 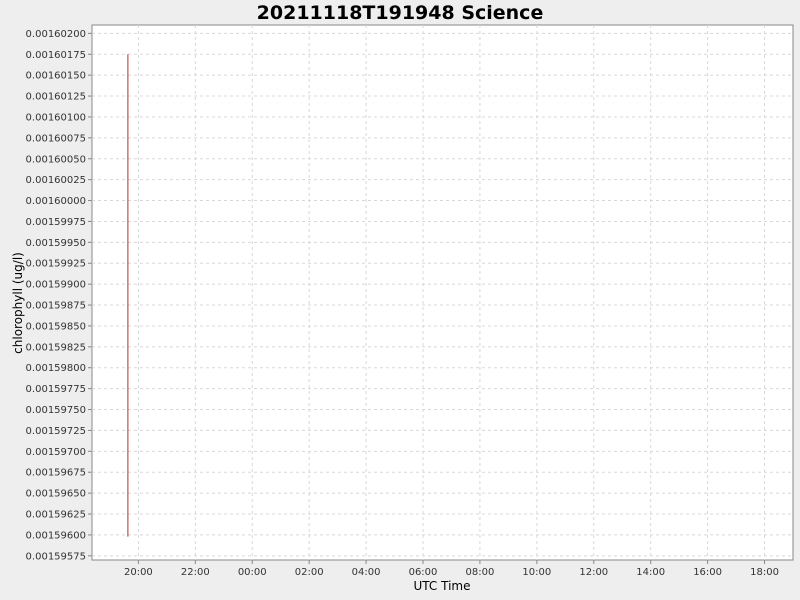 I want to click on y-tick-label: 0.00159600, so click(x=56, y=535).